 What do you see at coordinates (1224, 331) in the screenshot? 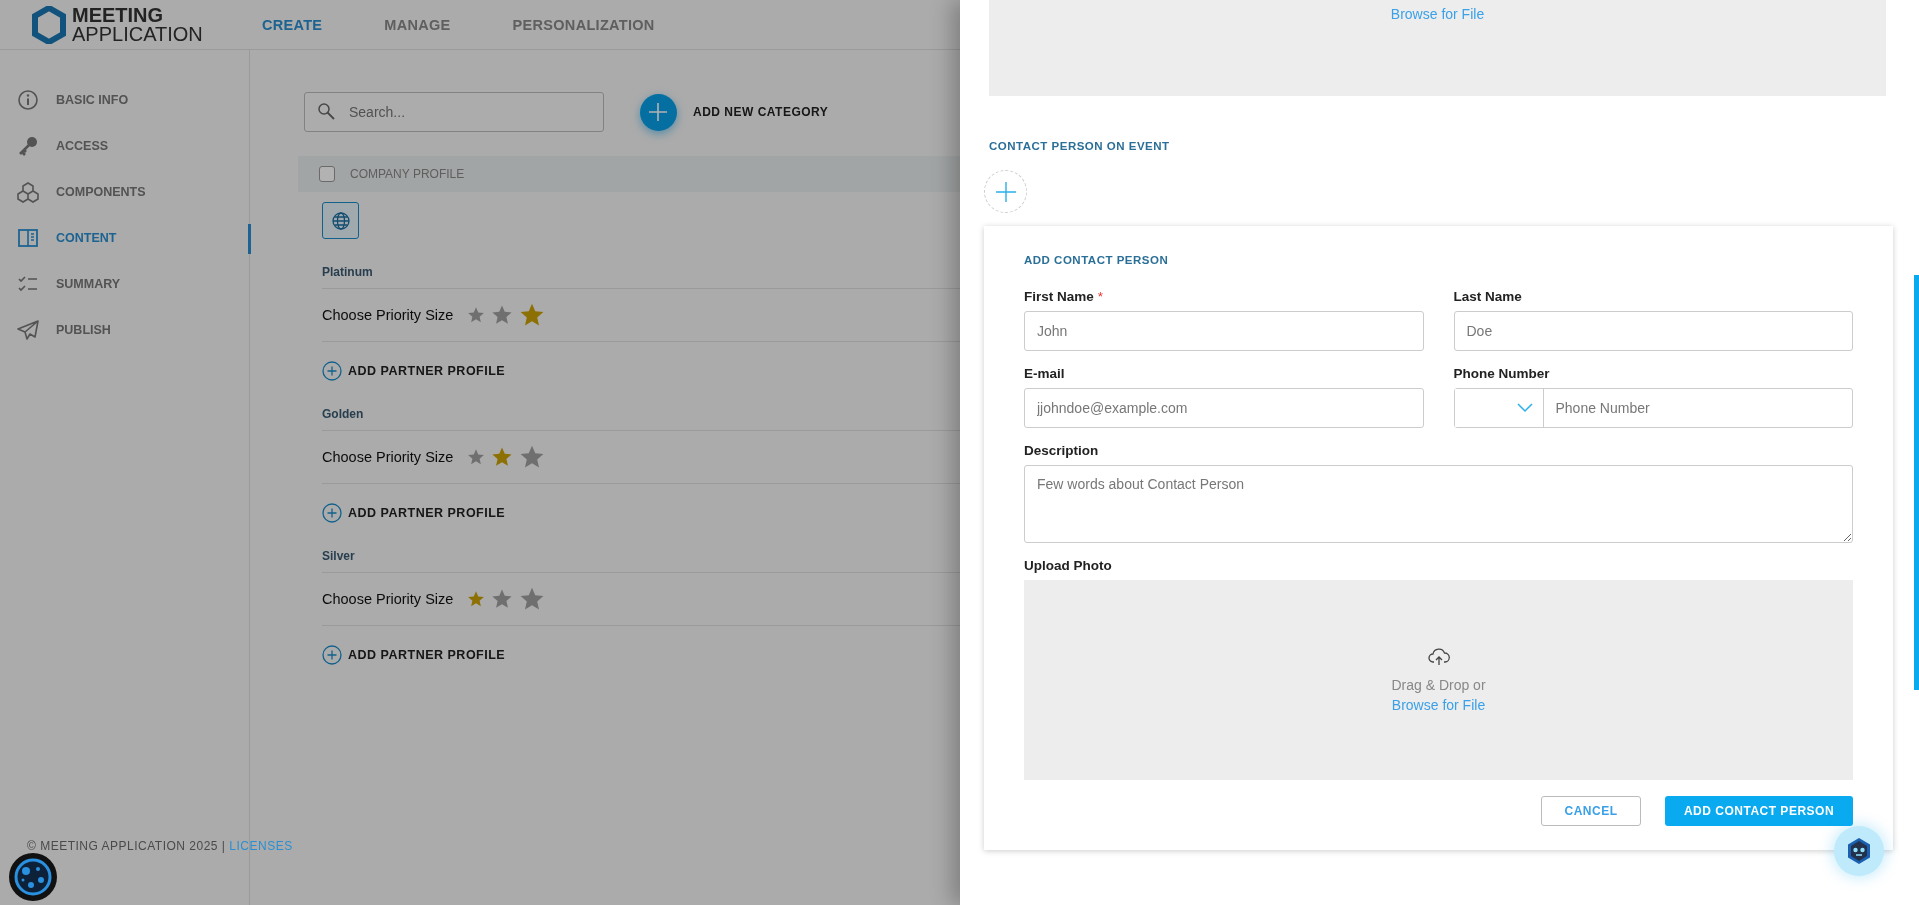
I see `input-field: John` at bounding box center [1224, 331].